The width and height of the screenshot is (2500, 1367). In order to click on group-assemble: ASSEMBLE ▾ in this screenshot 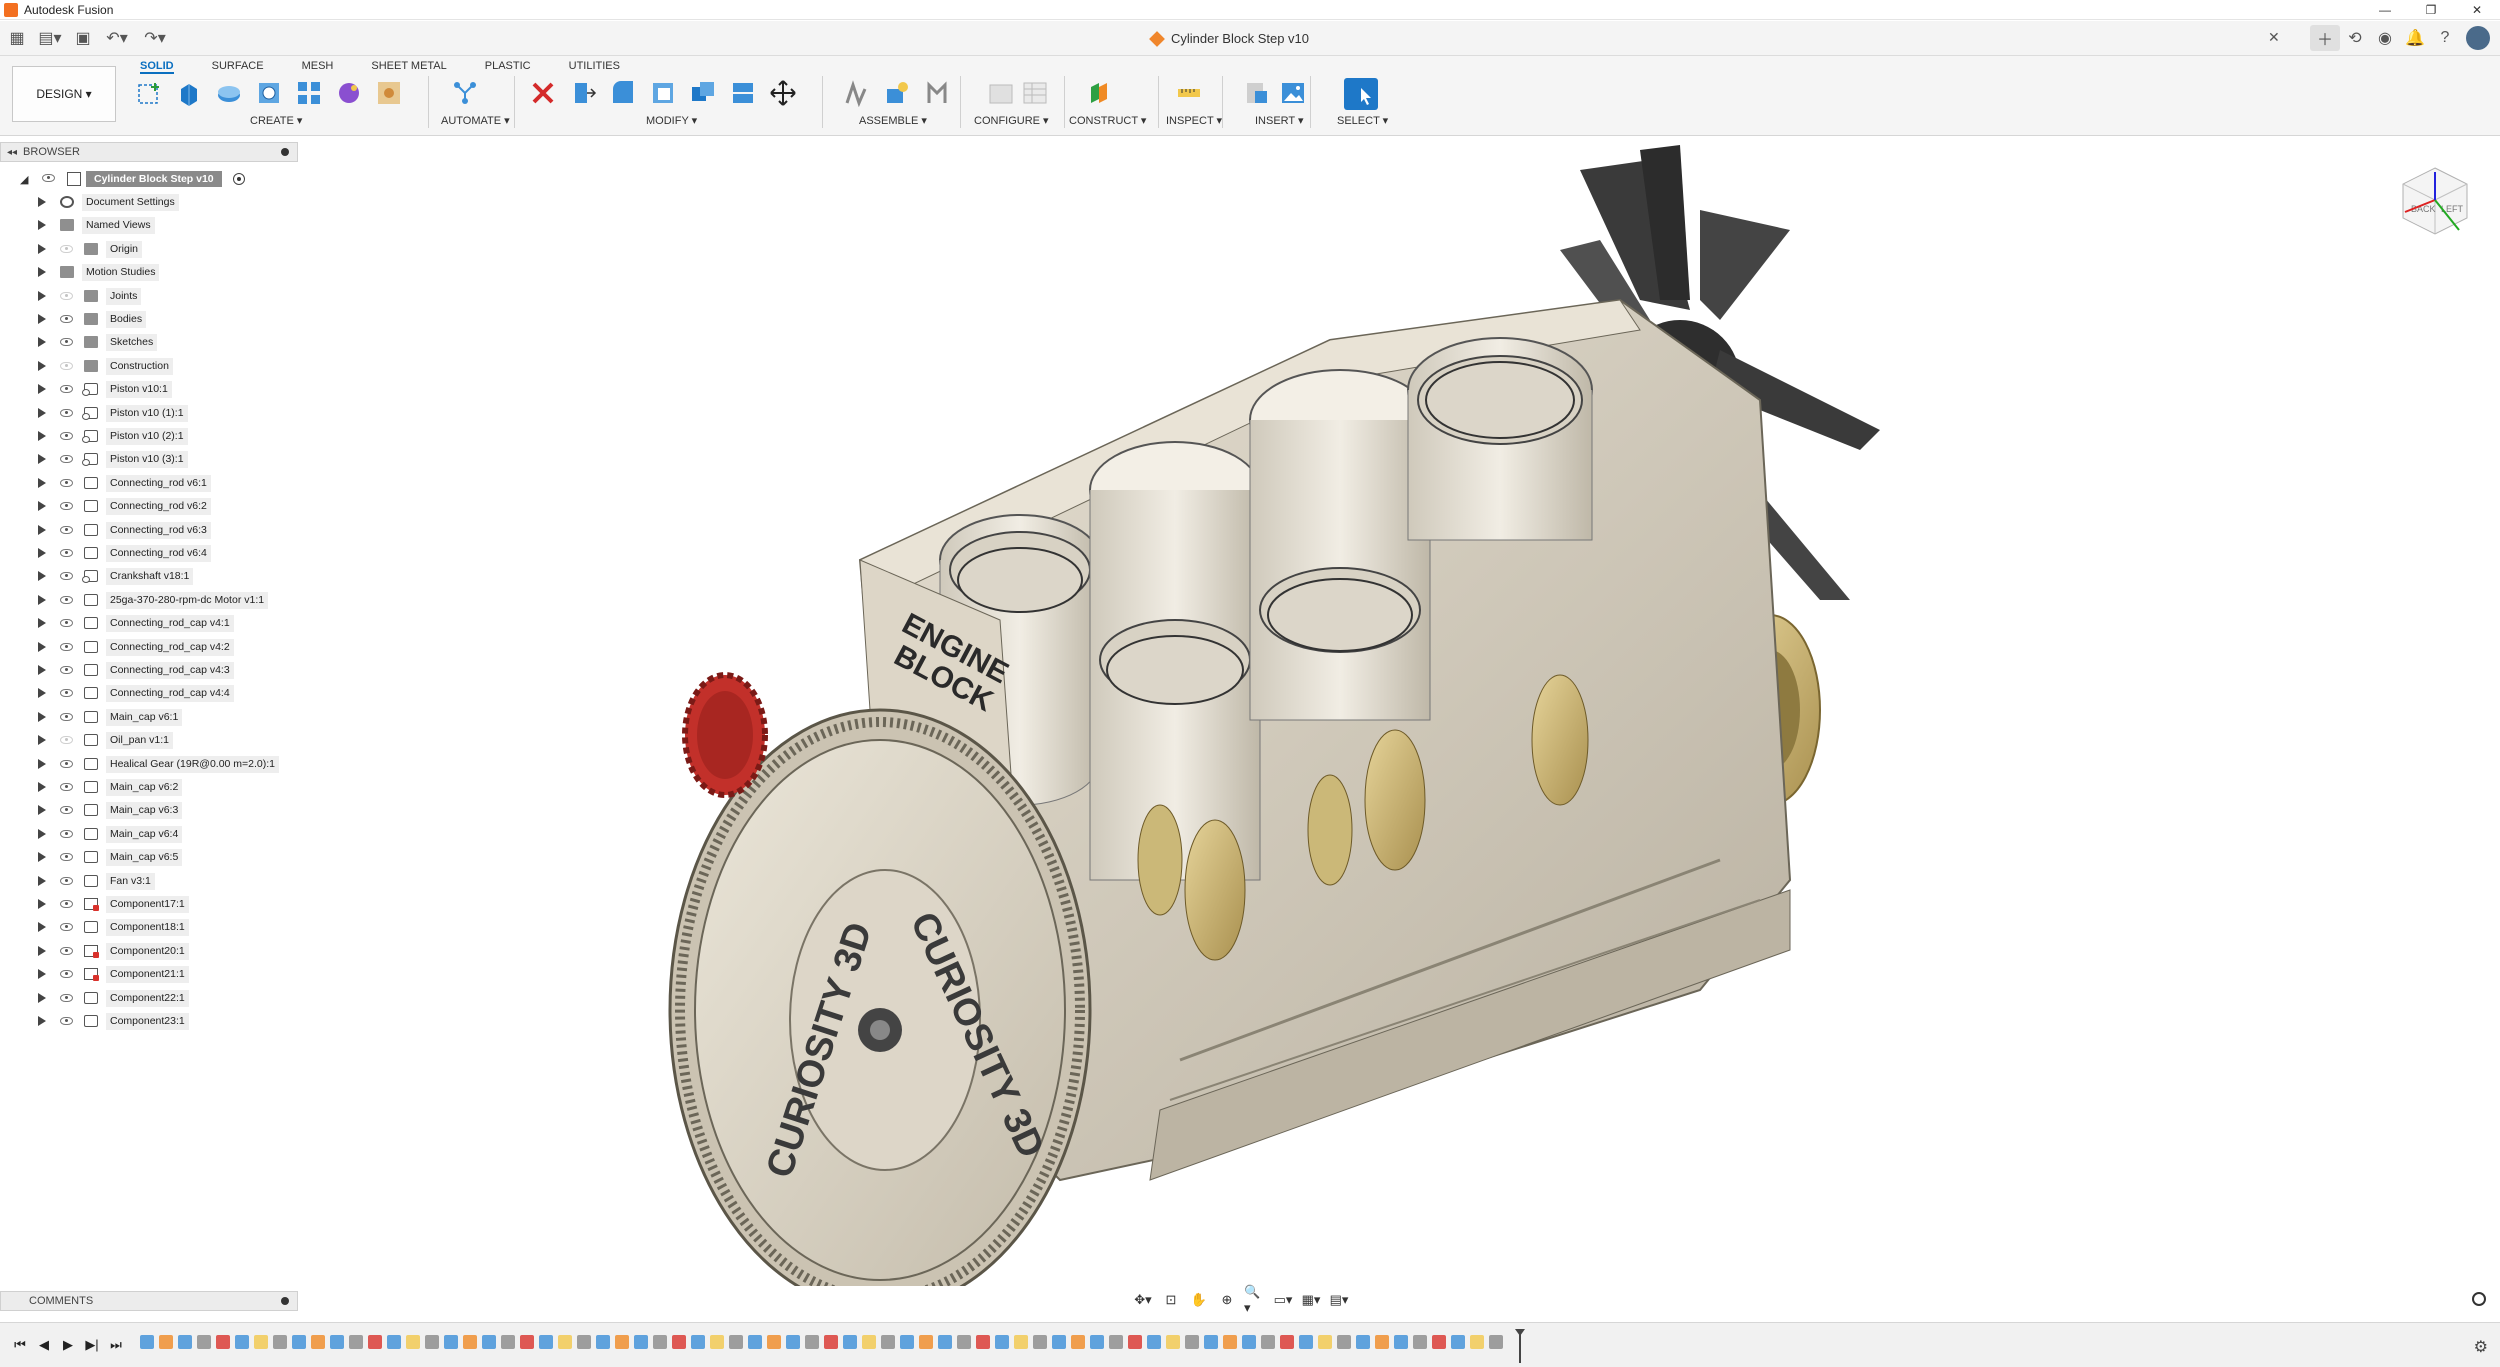, I will do `click(893, 120)`.